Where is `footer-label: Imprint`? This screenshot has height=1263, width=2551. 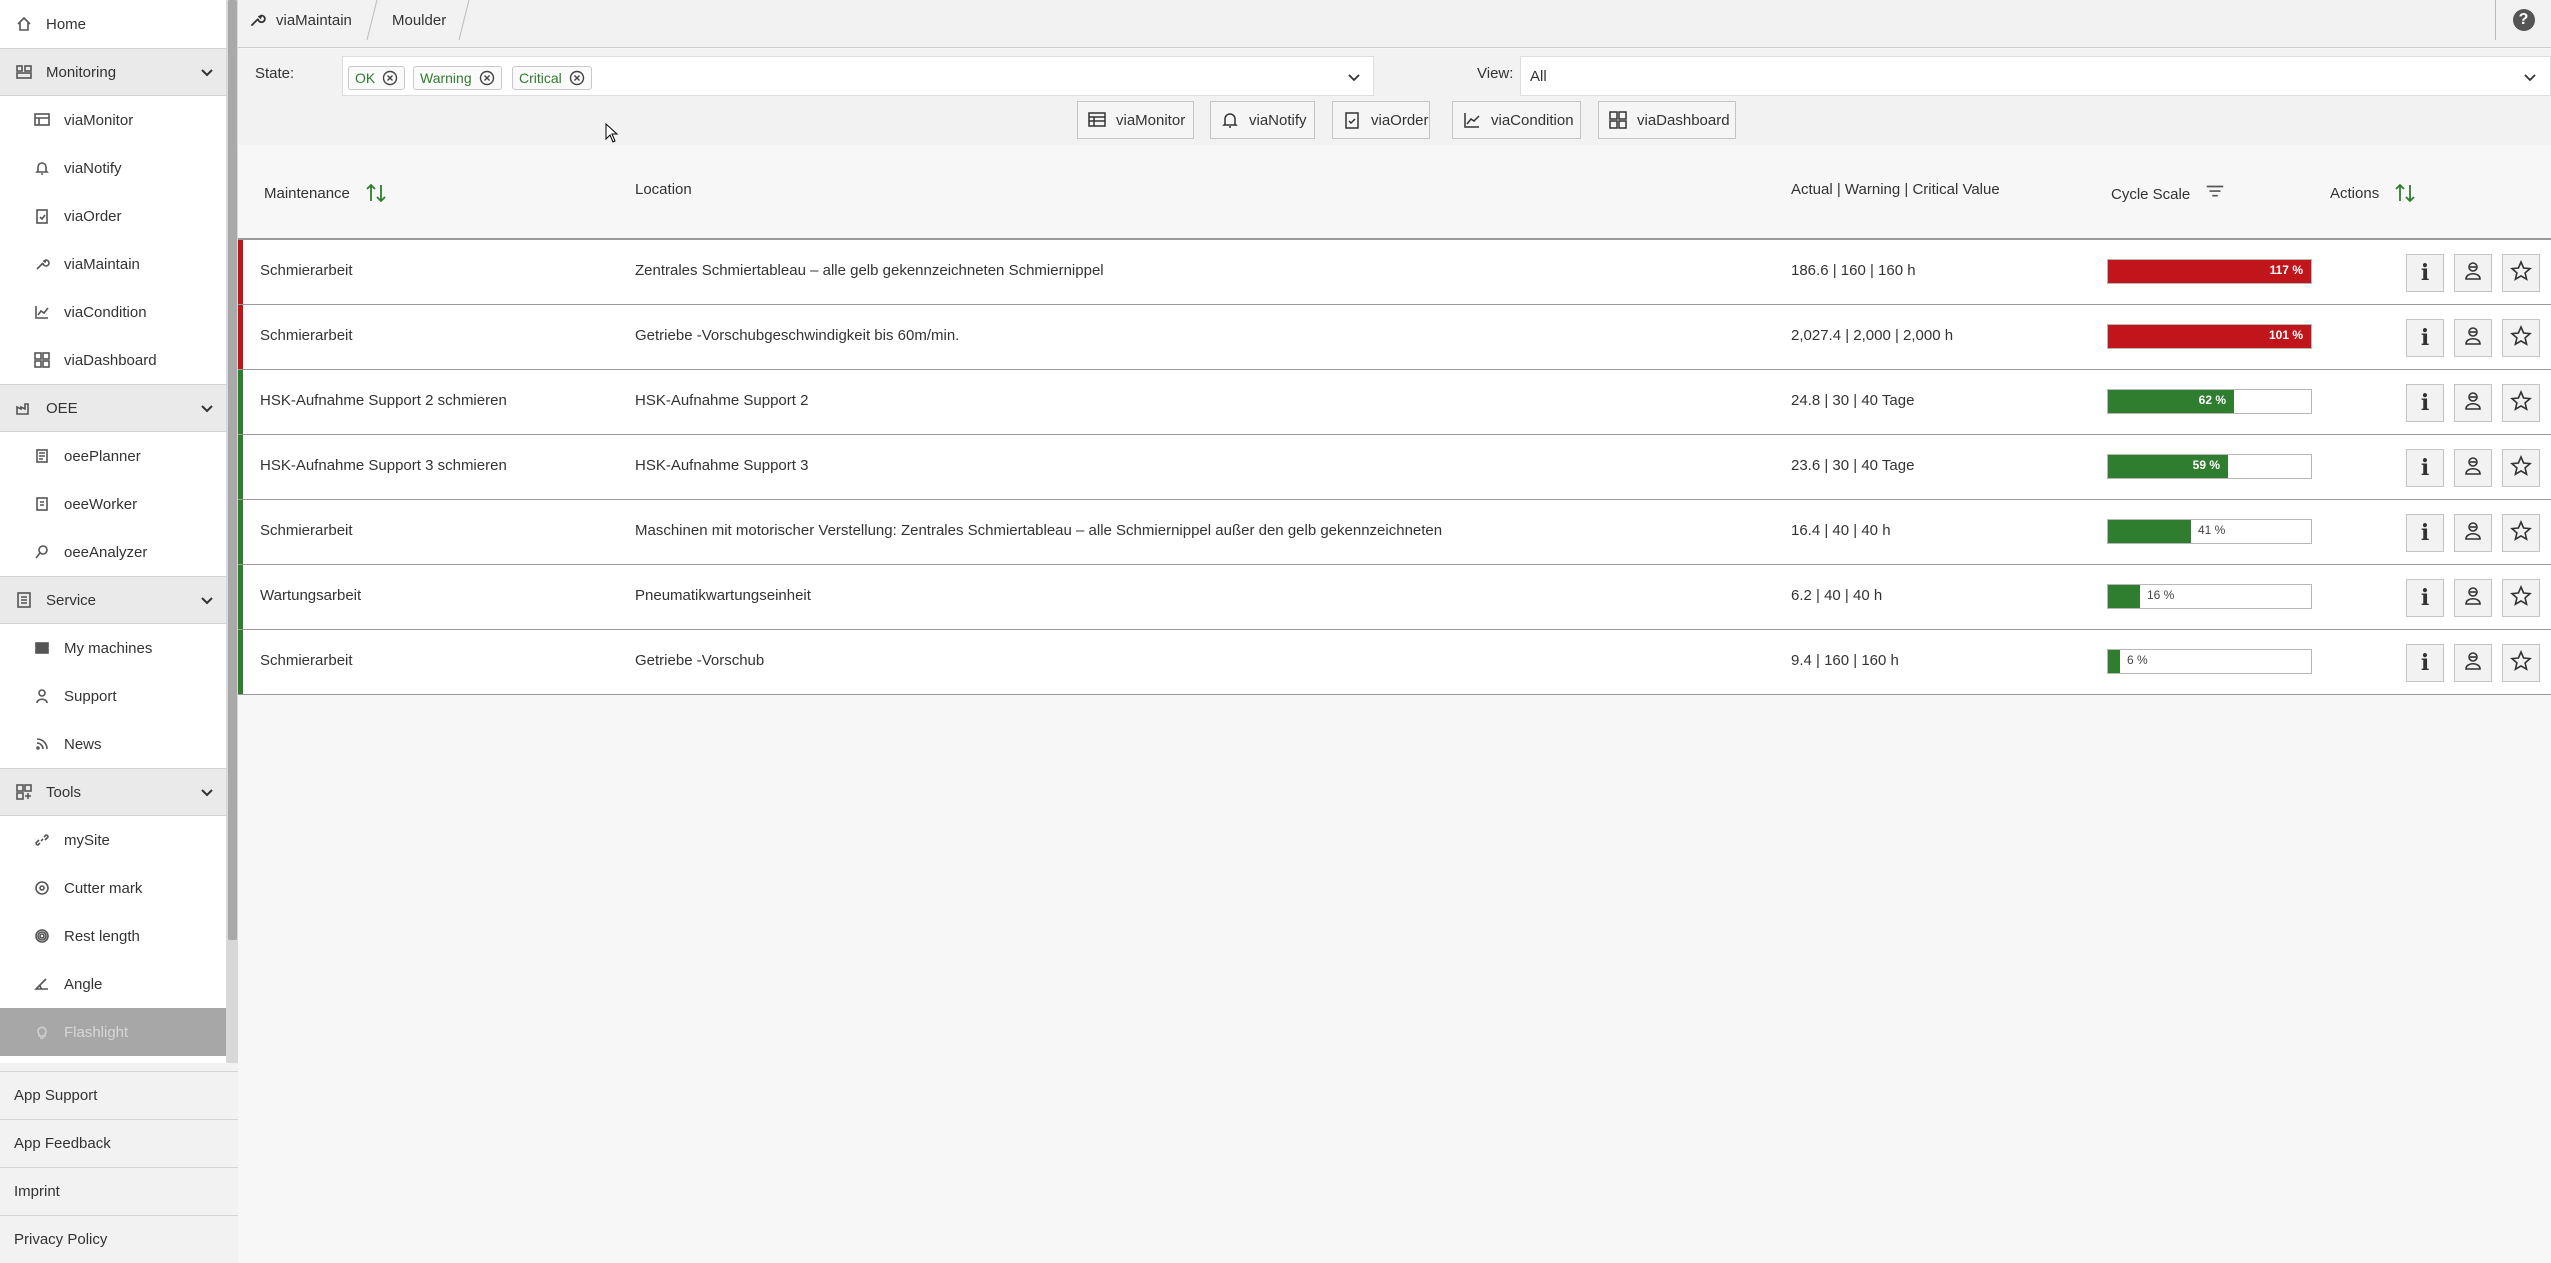 footer-label: Imprint is located at coordinates (37, 1191).